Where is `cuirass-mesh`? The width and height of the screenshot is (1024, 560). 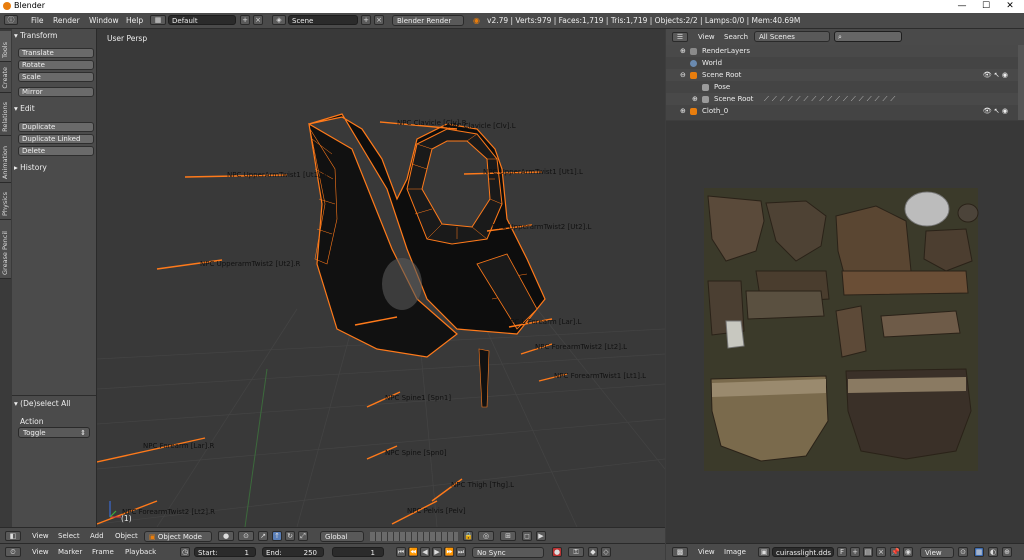
cuirass-mesh is located at coordinates (427, 260).